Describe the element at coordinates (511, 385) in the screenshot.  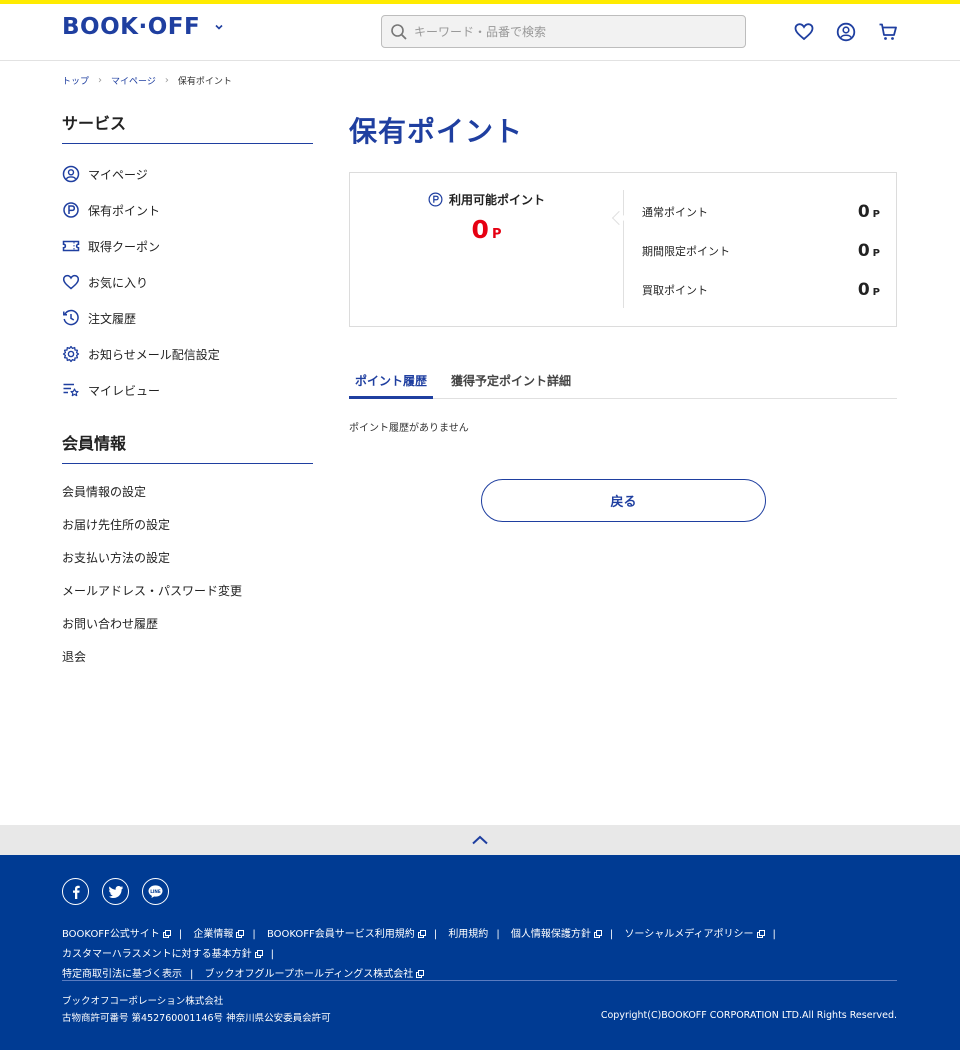
I see `tab-scheduled-points: 獲得予定ポイント詳細` at that location.